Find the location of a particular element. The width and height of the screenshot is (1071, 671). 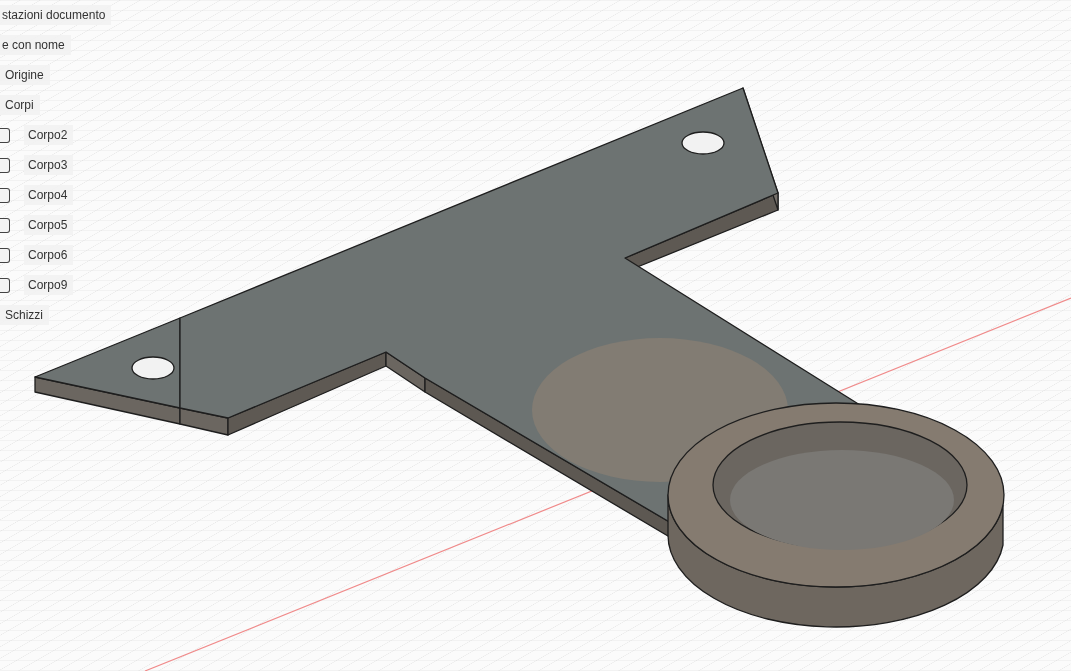

browser-item: e con nome is located at coordinates (35, 45).